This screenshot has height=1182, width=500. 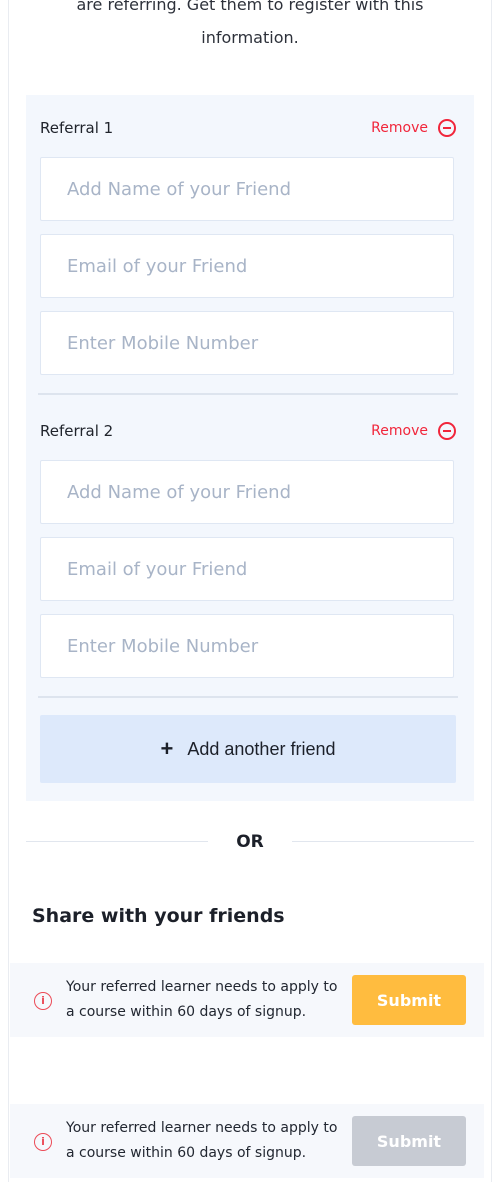 What do you see at coordinates (158, 916) in the screenshot?
I see `share-title: Share with your friends` at bounding box center [158, 916].